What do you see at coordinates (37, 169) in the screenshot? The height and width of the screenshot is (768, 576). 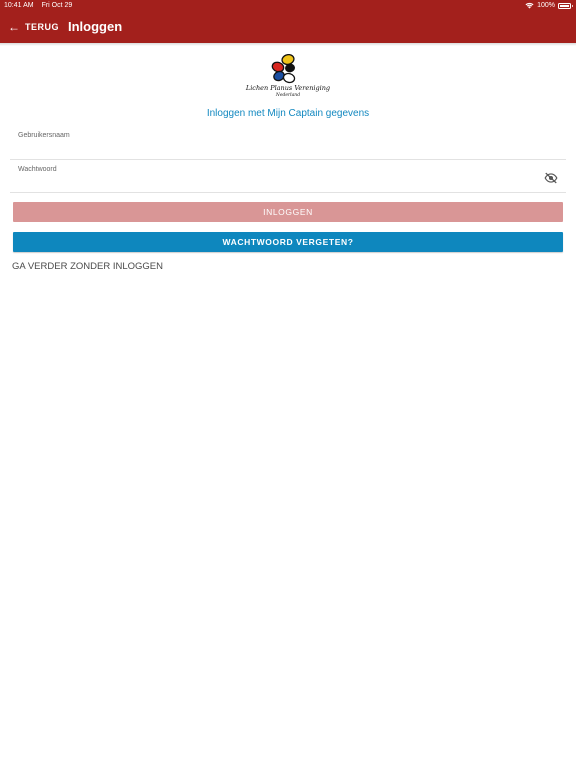 I see `password-label: Wachtwoord` at bounding box center [37, 169].